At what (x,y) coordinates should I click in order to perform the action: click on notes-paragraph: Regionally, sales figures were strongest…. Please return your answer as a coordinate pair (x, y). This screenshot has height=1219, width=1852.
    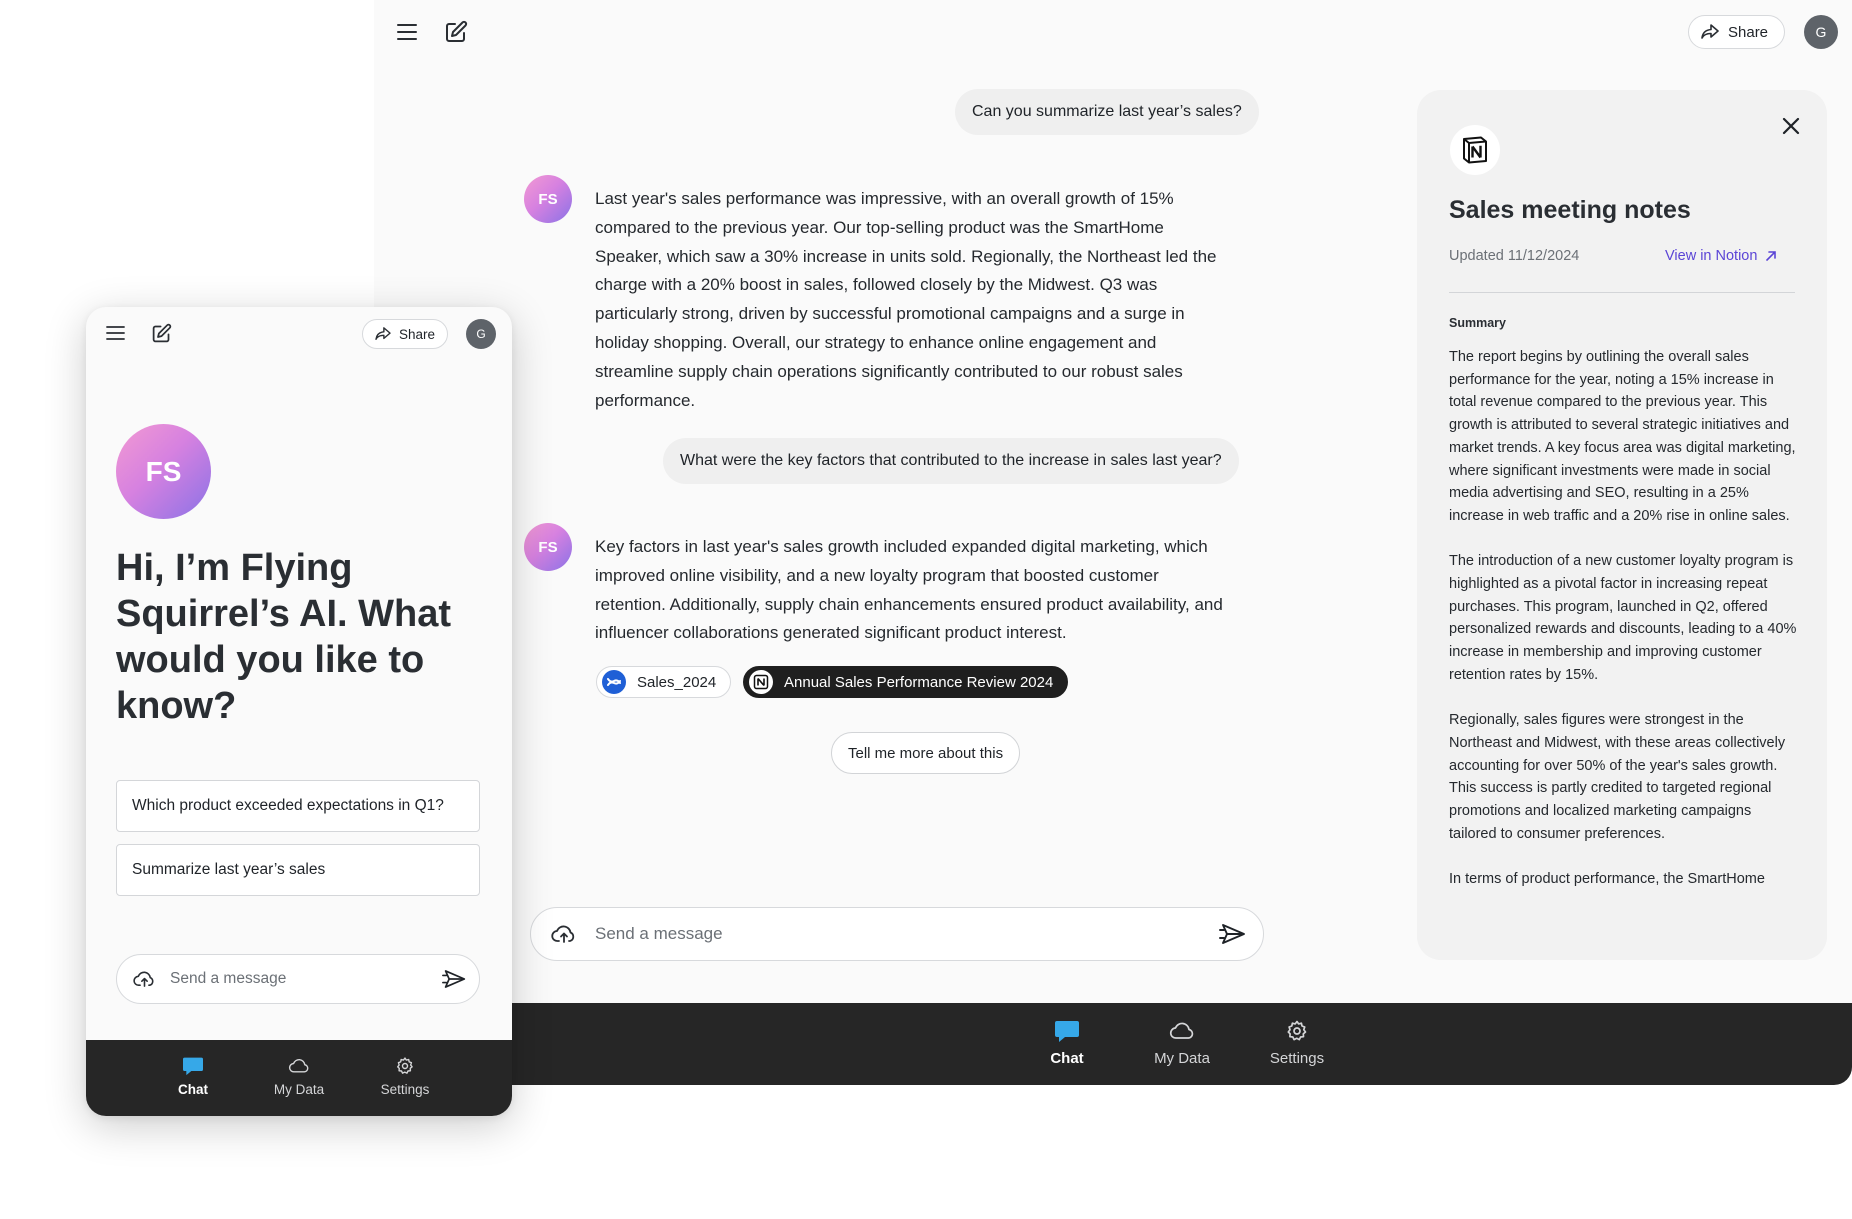
    Looking at the image, I should click on (1617, 777).